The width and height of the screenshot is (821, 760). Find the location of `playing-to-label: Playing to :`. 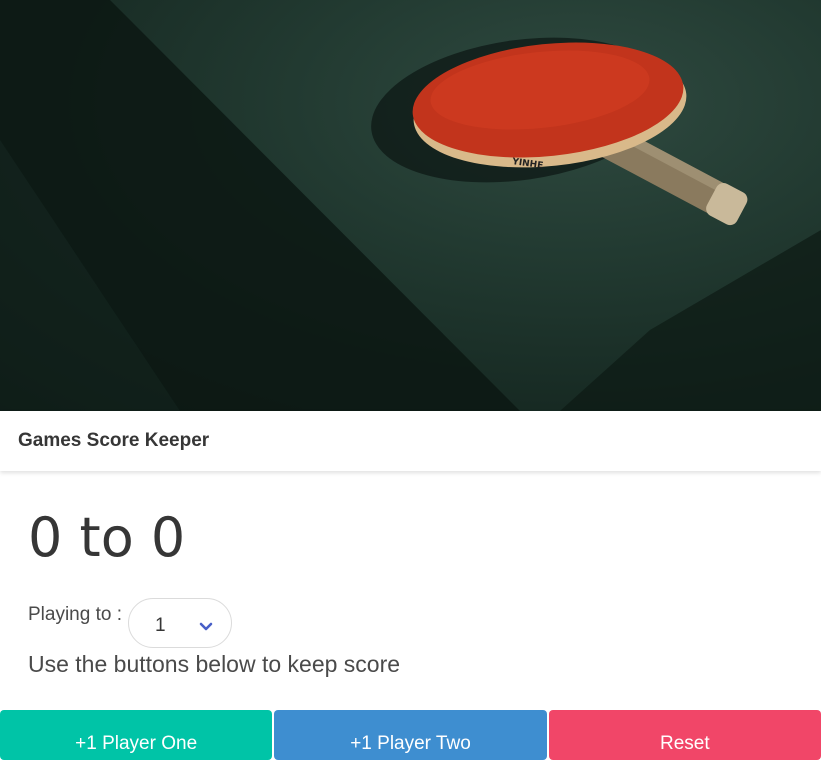

playing-to-label: Playing to : is located at coordinates (75, 614).